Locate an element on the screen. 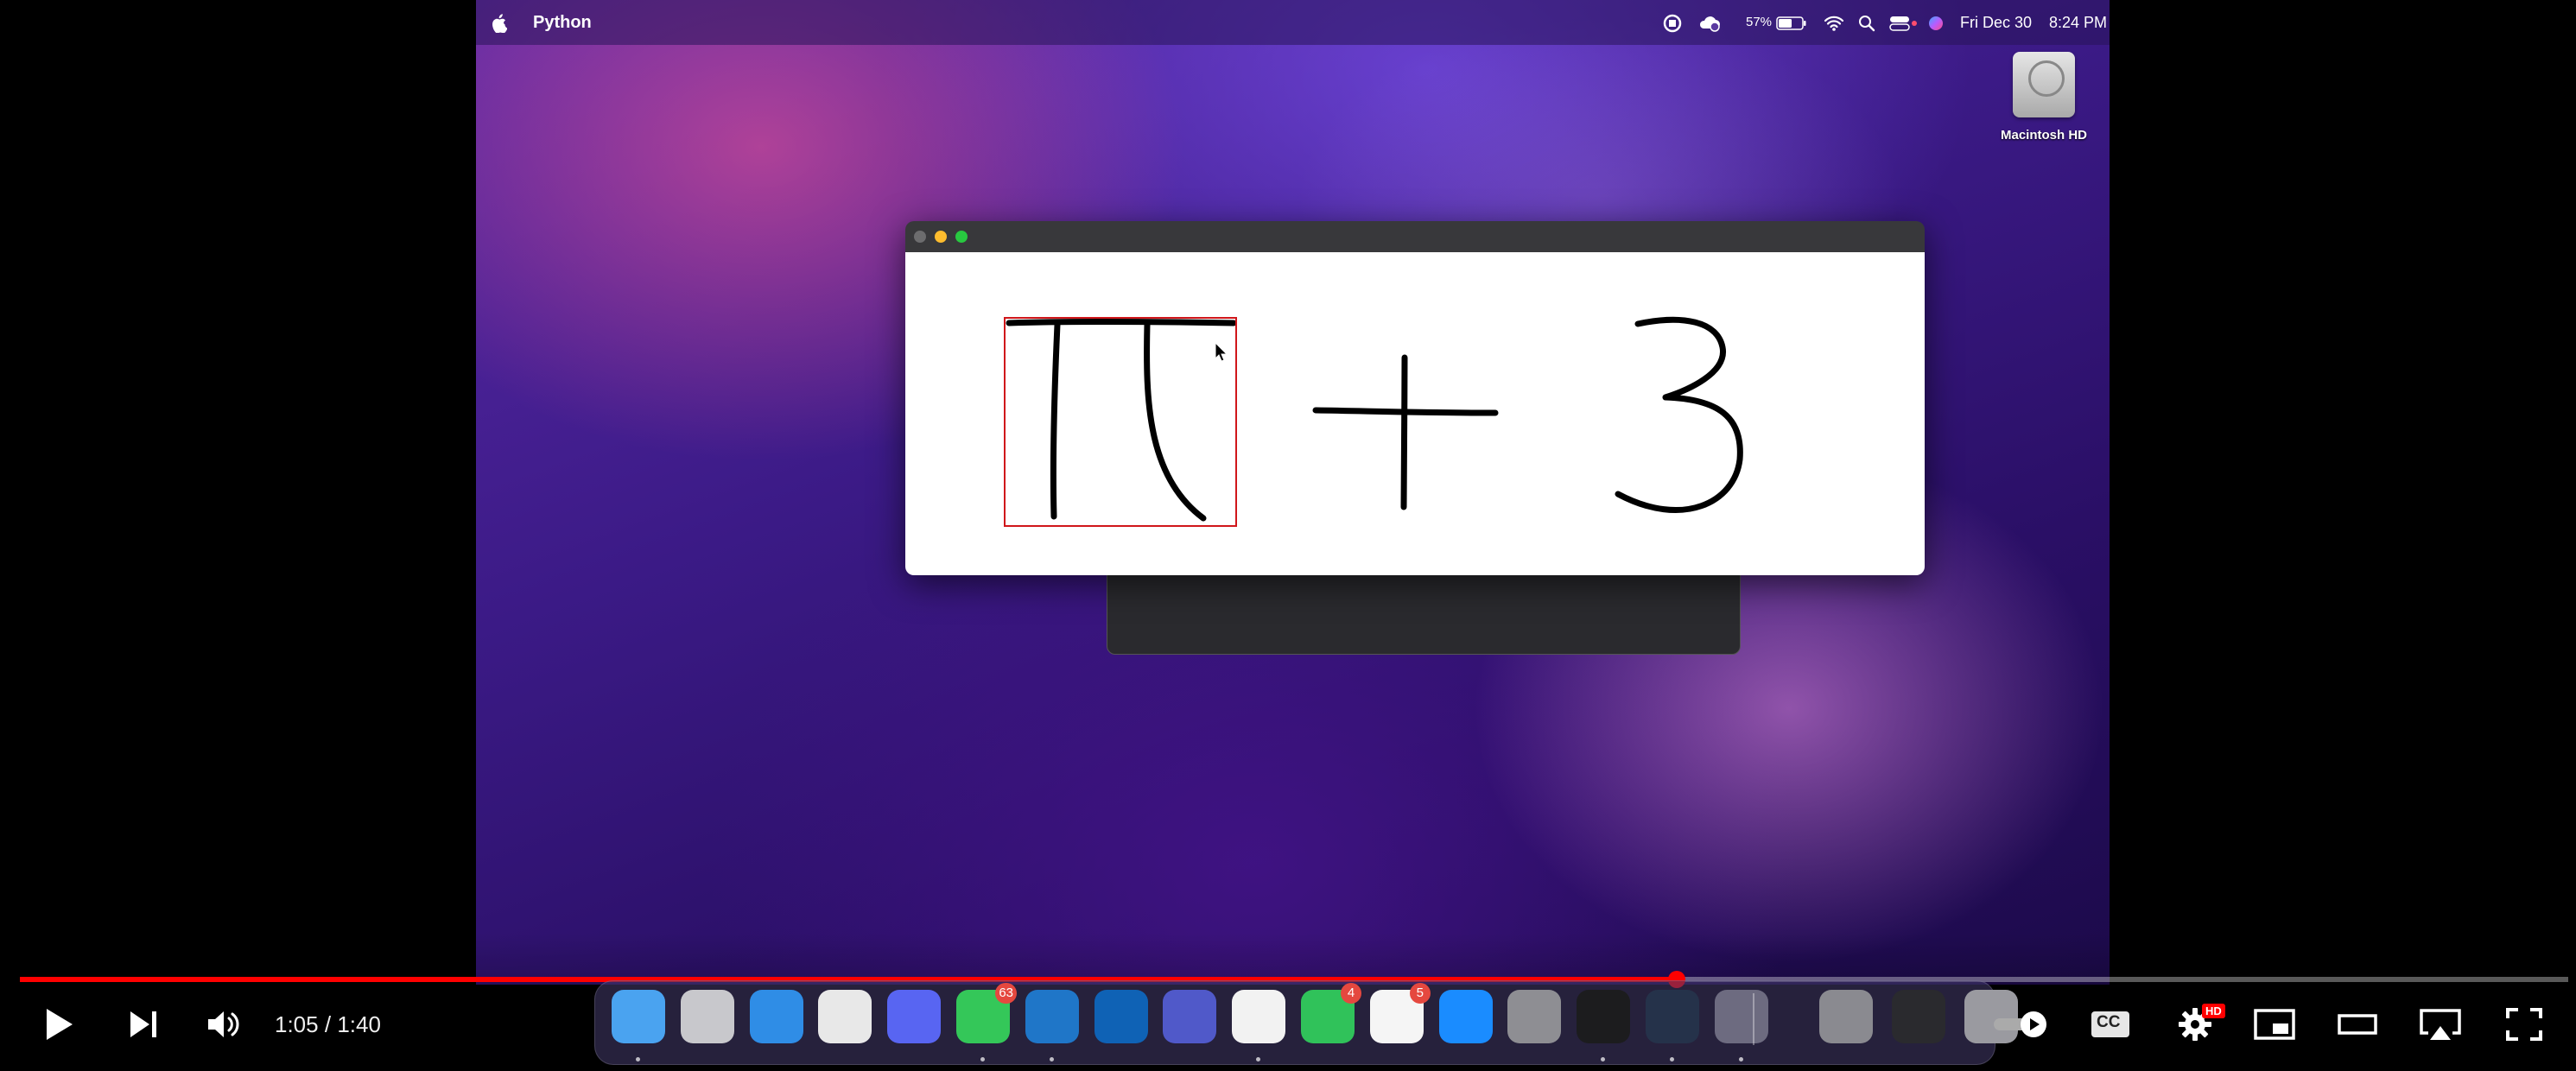 The width and height of the screenshot is (2576, 1071). desktop-drive-item: Macintosh HD is located at coordinates (2043, 98).